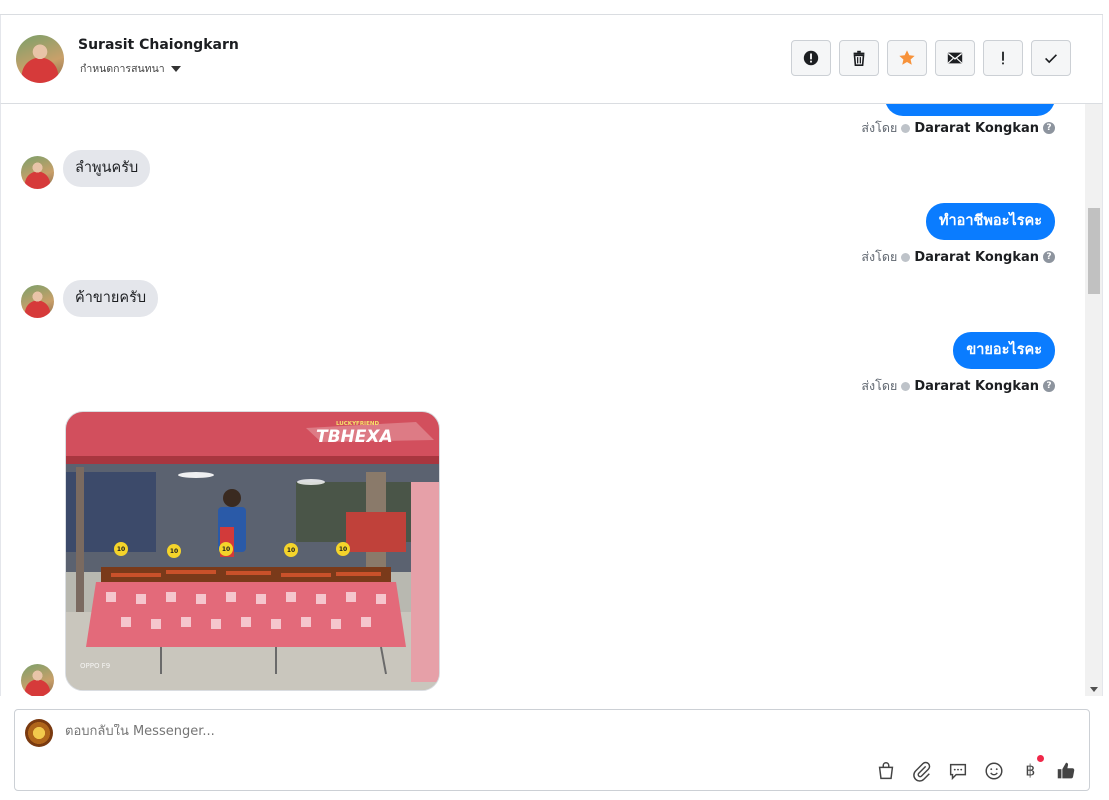 The image size is (1109, 800). Describe the element at coordinates (551, 7) in the screenshot. I see `top-strip` at that location.